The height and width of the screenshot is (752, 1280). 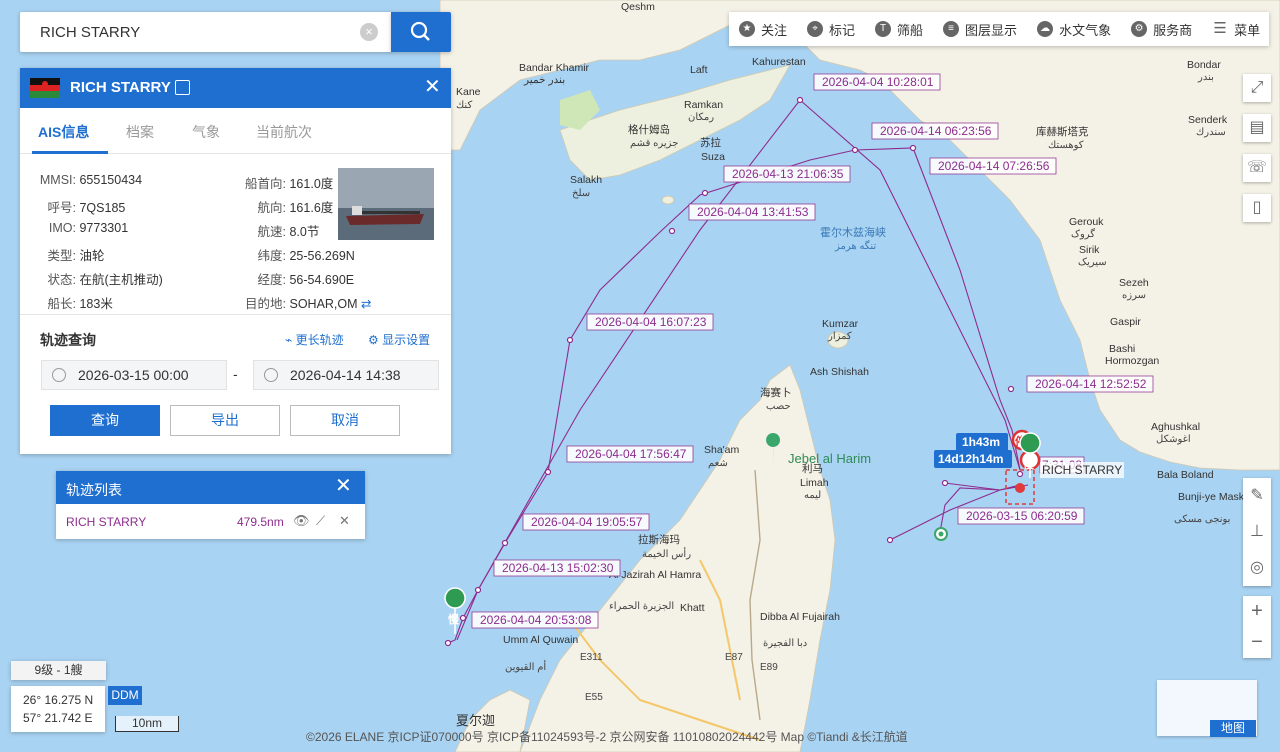 I want to click on refresh-icon: ⇄, so click(x=366, y=304).